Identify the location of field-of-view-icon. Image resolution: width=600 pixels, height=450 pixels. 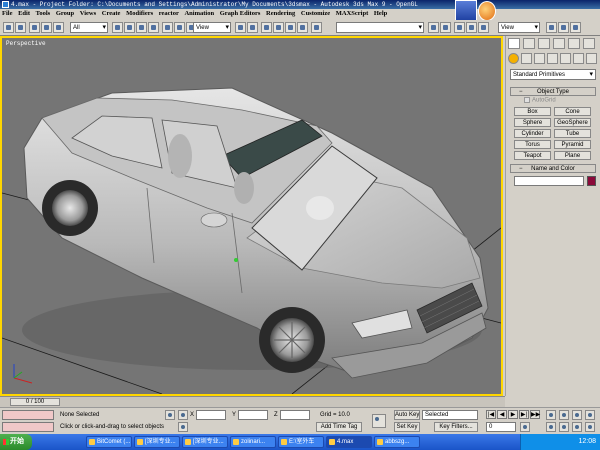
(551, 427).